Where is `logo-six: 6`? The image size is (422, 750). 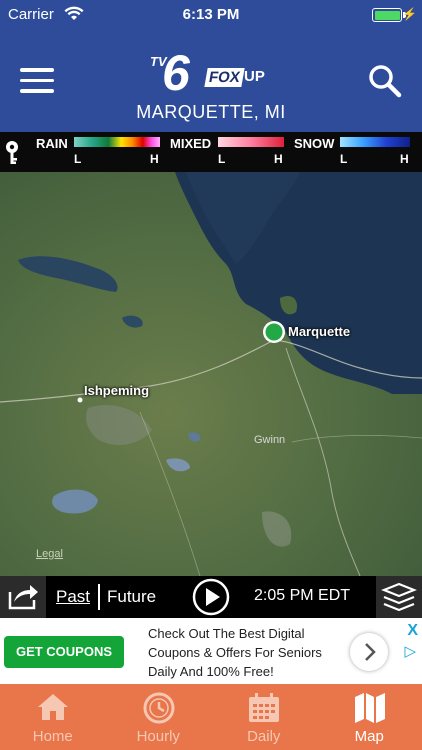
logo-six: 6 is located at coordinates (176, 73).